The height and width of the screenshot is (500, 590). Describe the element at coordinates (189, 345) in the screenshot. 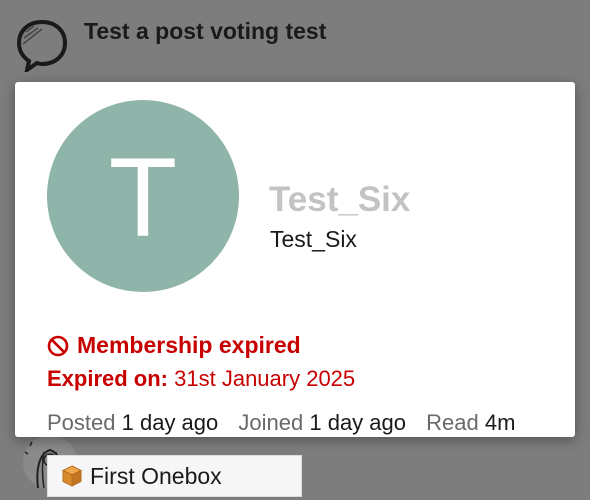

I see `membership-status-text: Membership expired` at that location.